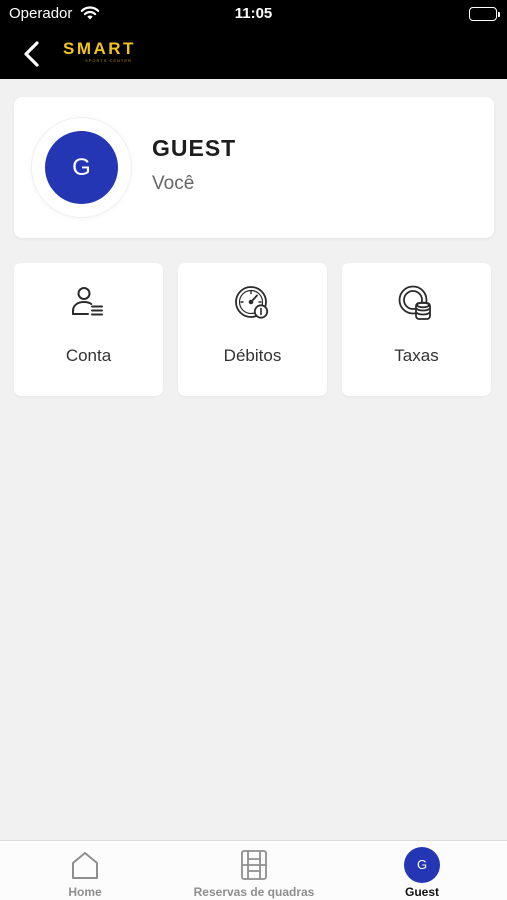  I want to click on nav-bar: SMART SPORTS CENTER, so click(253, 54).